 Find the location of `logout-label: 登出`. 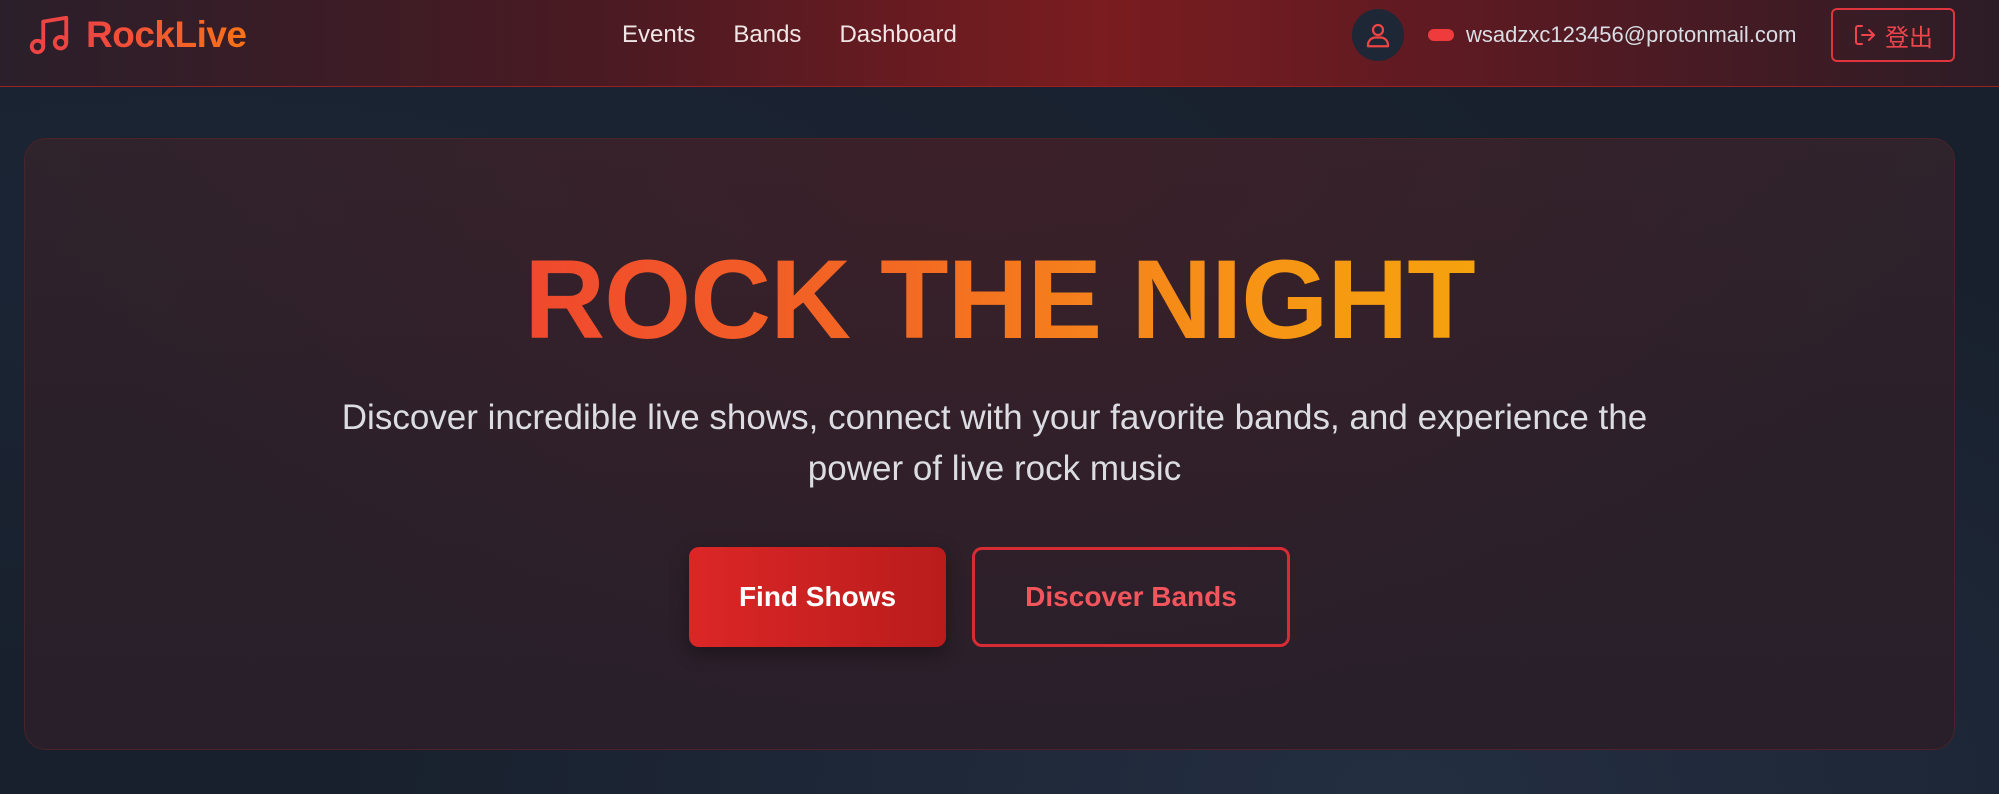

logout-label: 登出 is located at coordinates (1909, 37).